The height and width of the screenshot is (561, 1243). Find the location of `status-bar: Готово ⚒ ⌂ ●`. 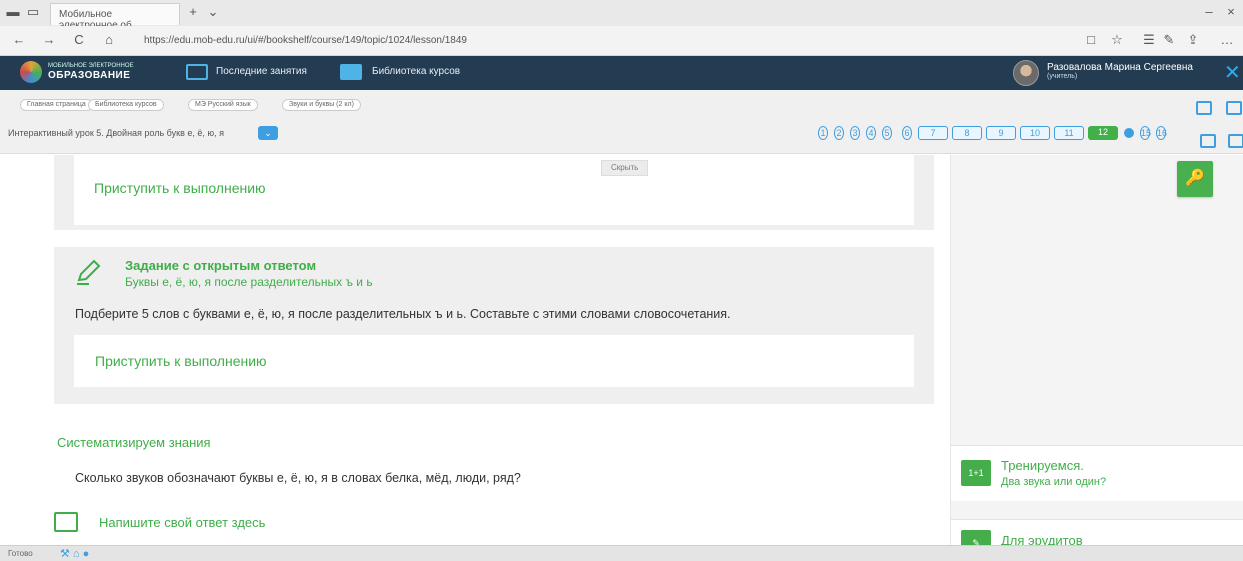

status-bar: Готово ⚒ ⌂ ● is located at coordinates (621, 553).